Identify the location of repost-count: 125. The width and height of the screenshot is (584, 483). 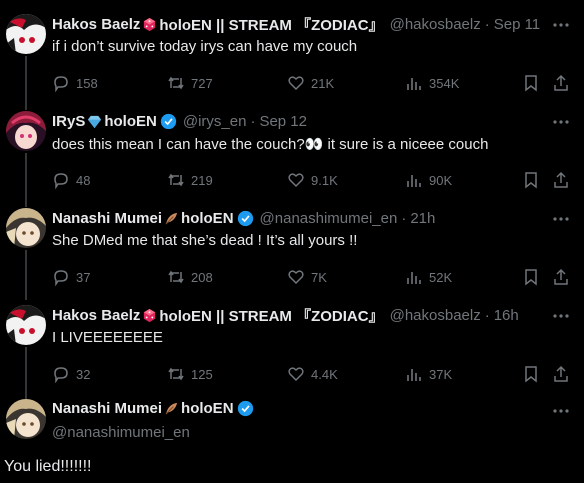
(202, 374).